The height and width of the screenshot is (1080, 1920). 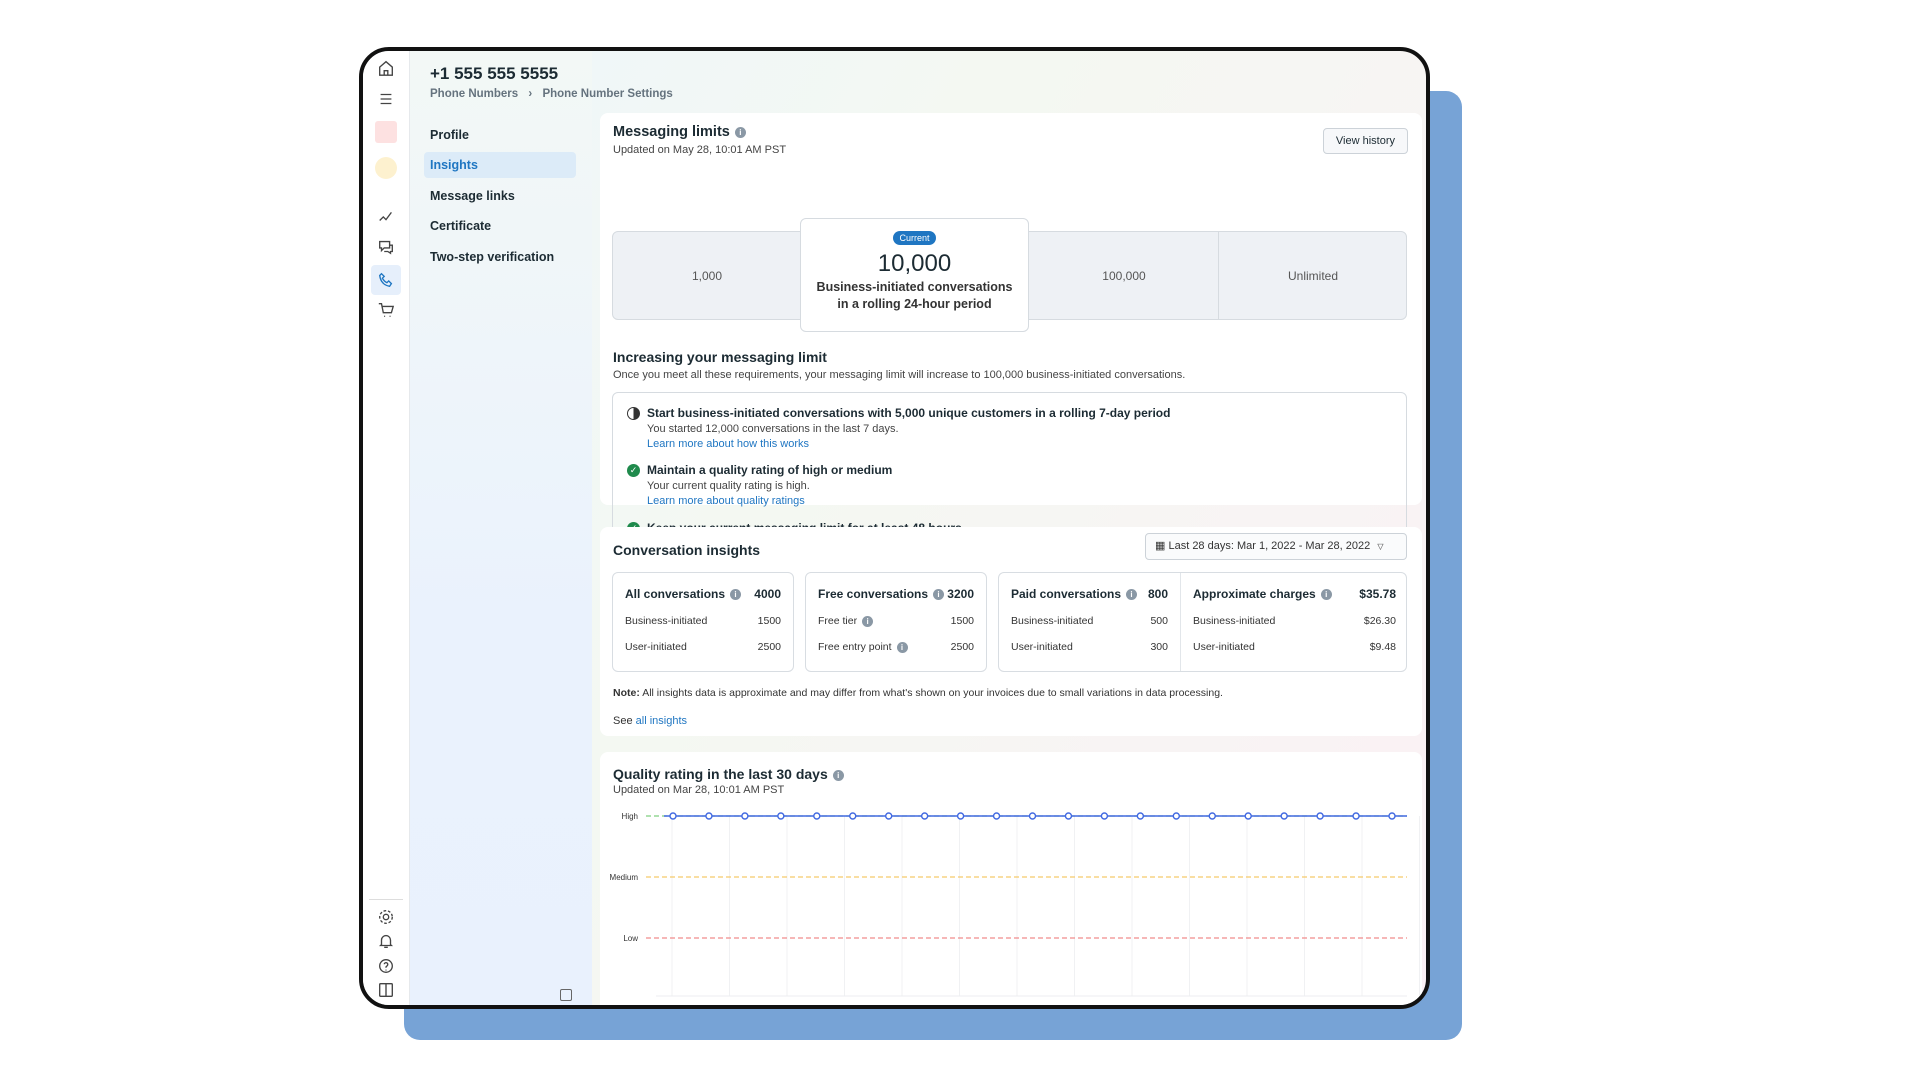 I want to click on menu-icon, so click(x=386, y=99).